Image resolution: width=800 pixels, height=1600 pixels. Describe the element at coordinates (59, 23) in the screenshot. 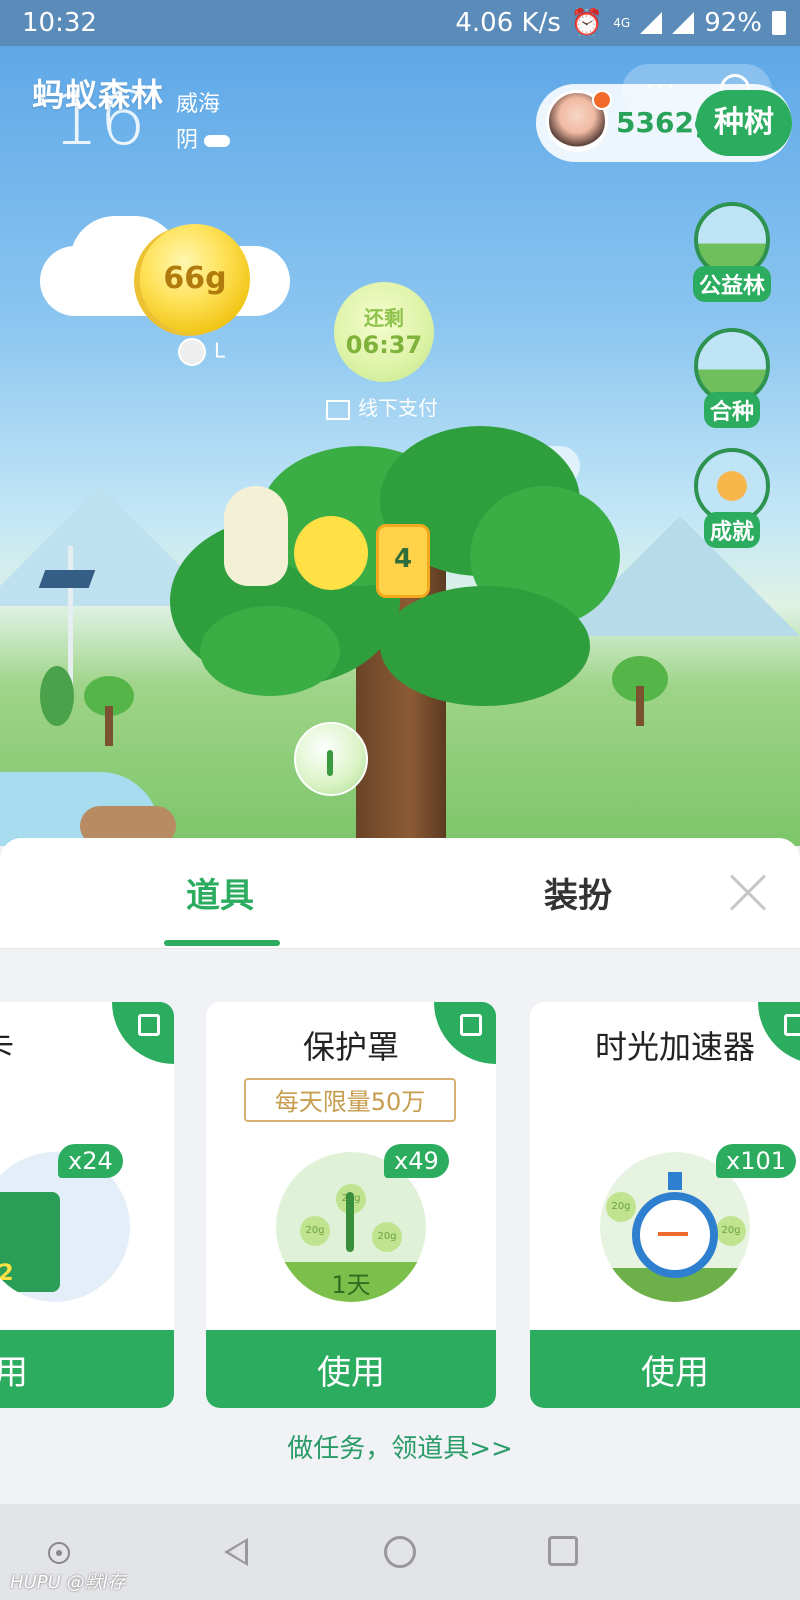

I see `status-time: 10:32` at that location.